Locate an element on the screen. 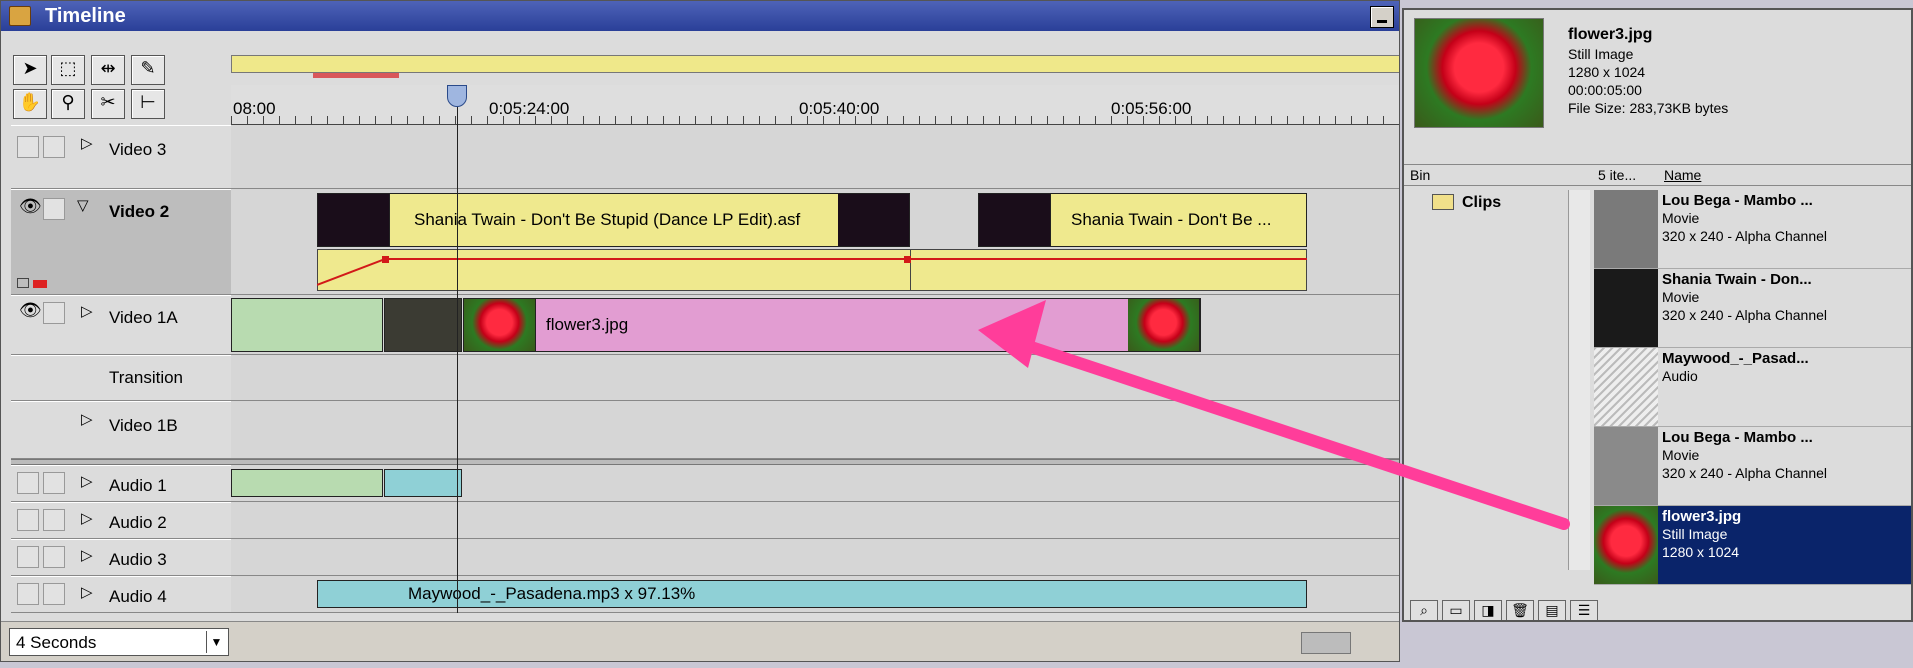 The width and height of the screenshot is (1913, 668). icon-view-icon: ▤ is located at coordinates (1552, 610).